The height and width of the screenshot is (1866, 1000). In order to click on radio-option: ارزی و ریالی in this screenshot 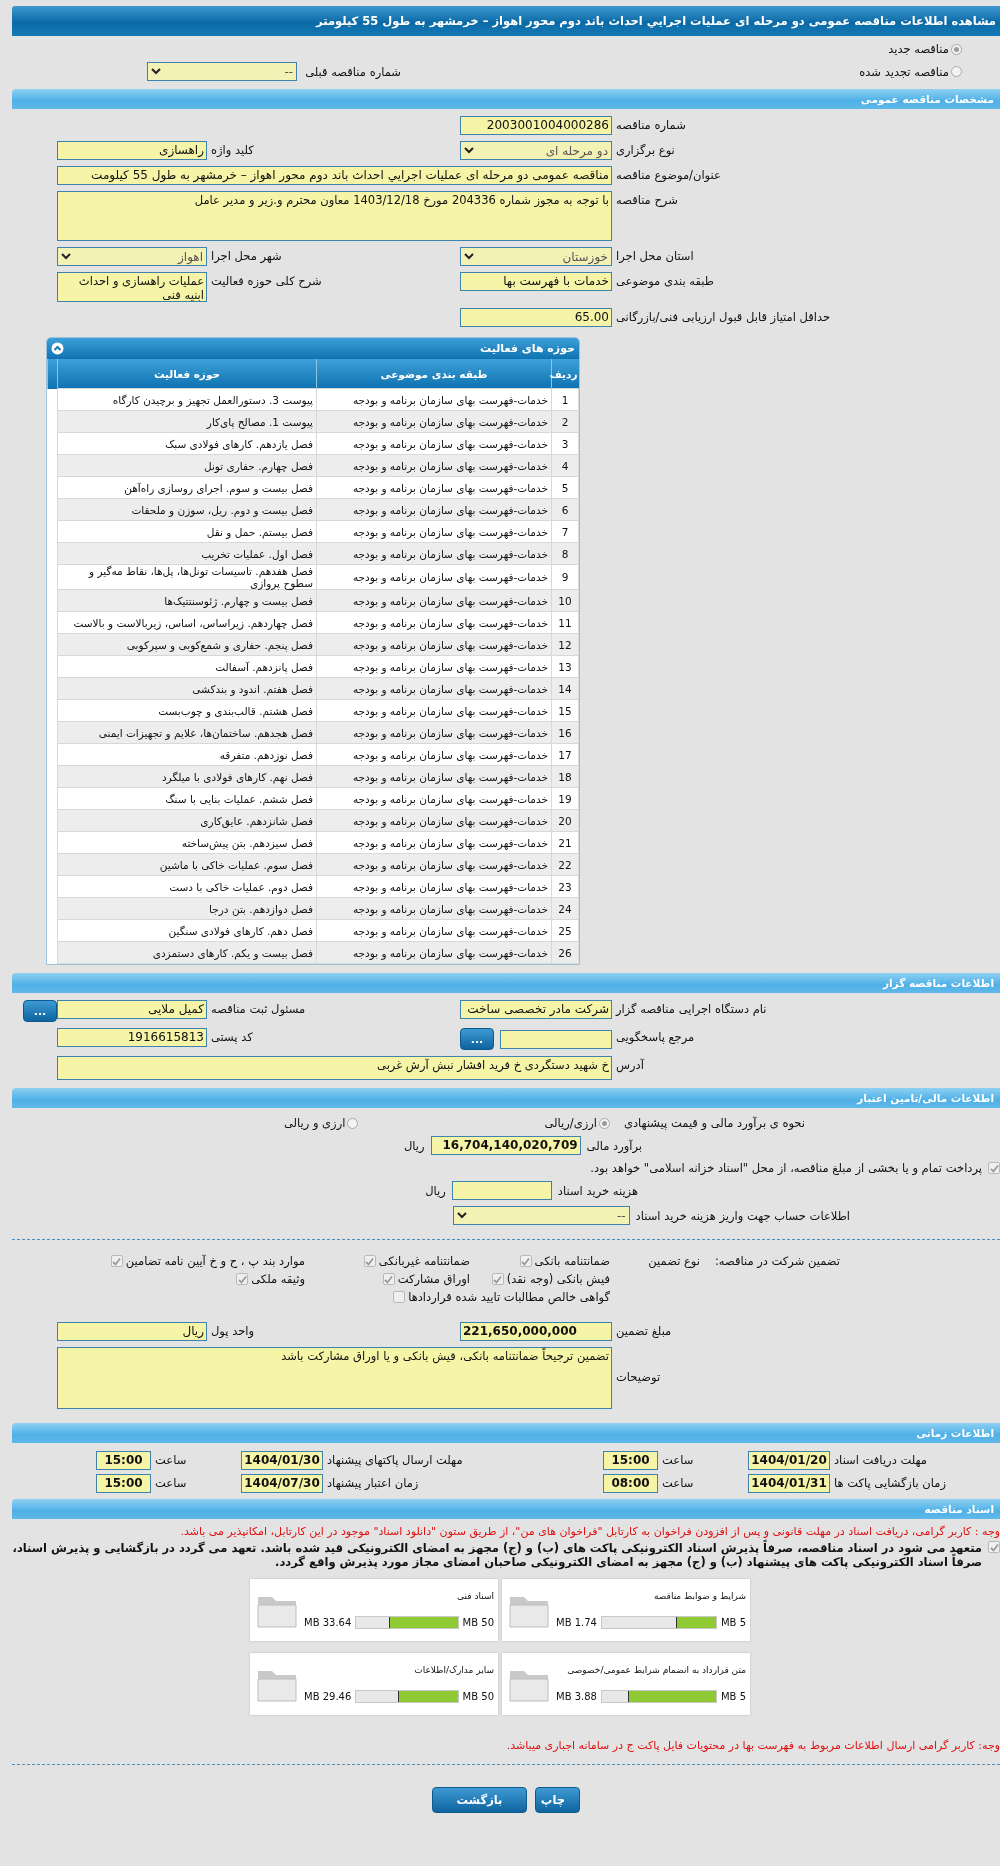, I will do `click(411, 1123)`.